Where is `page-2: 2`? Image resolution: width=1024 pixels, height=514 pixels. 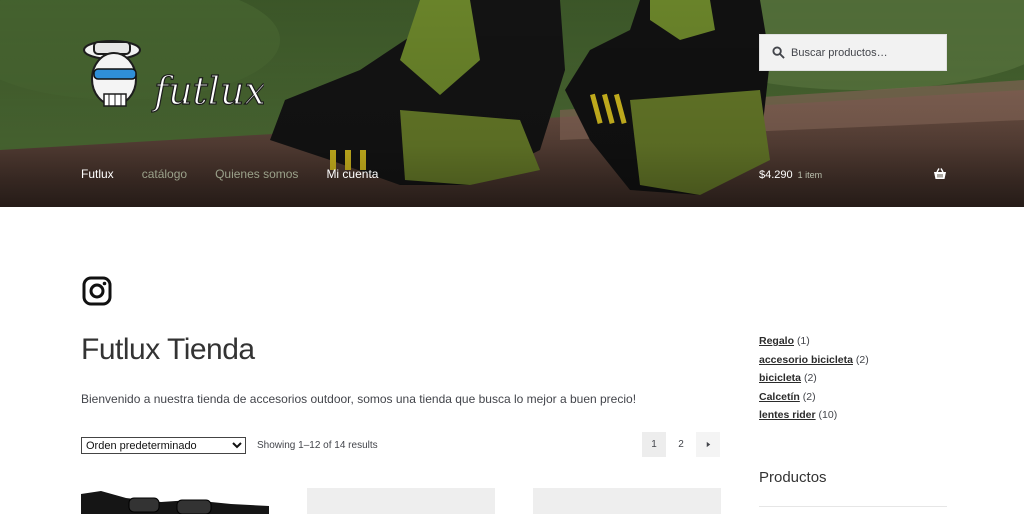 page-2: 2 is located at coordinates (681, 444).